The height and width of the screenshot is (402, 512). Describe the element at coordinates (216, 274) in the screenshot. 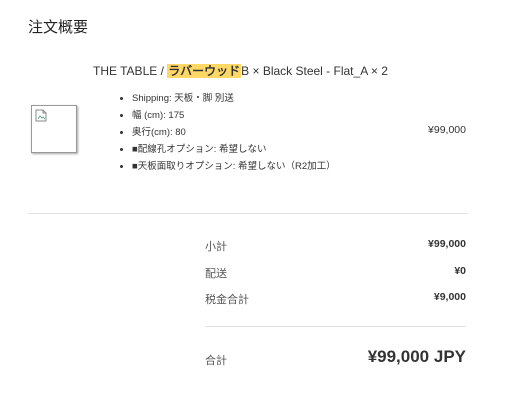

I see `shipping-label: 配送` at that location.